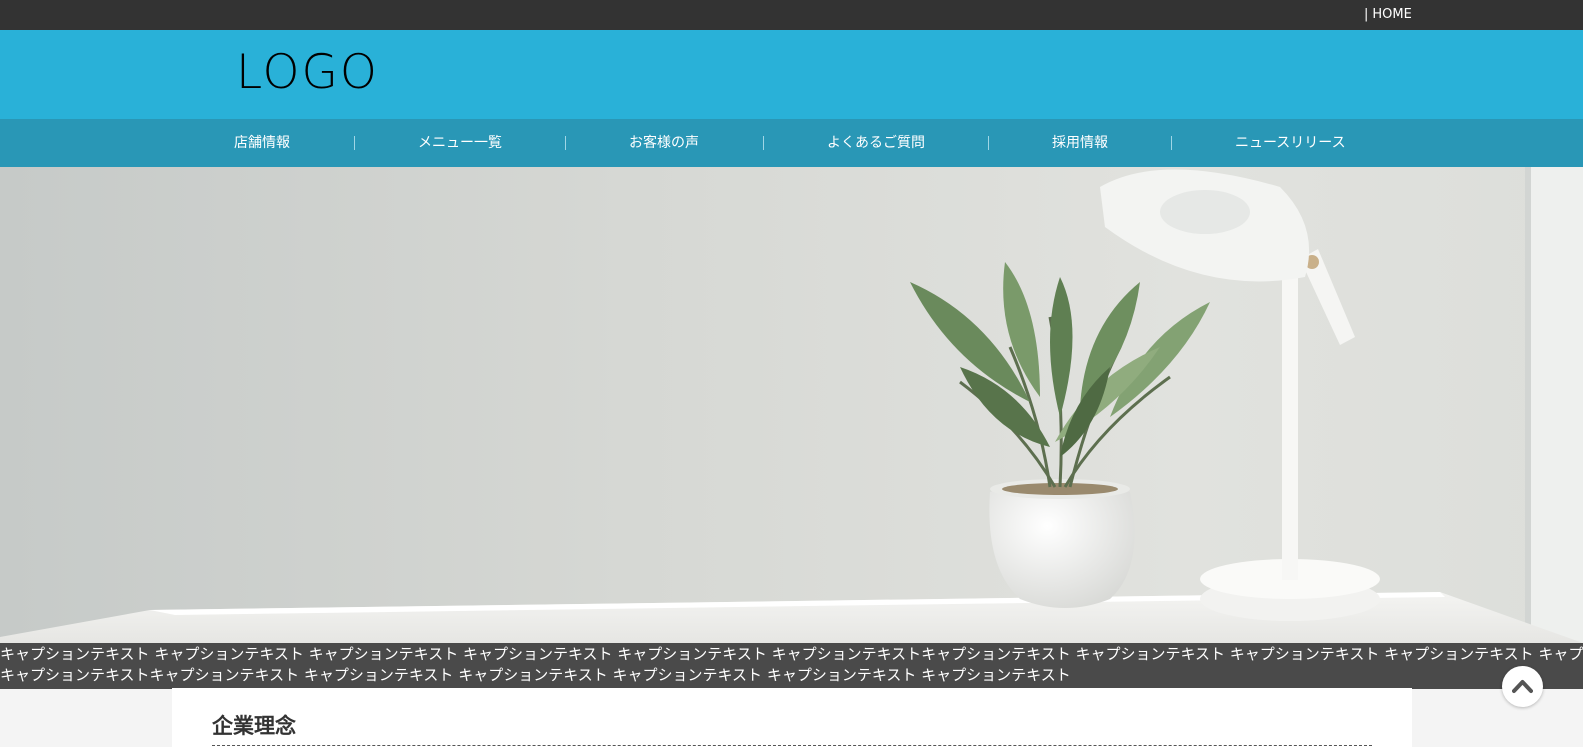 This screenshot has height=747, width=1583. Describe the element at coordinates (876, 143) in the screenshot. I see `nav-item-faq: よくあるご質問` at that location.